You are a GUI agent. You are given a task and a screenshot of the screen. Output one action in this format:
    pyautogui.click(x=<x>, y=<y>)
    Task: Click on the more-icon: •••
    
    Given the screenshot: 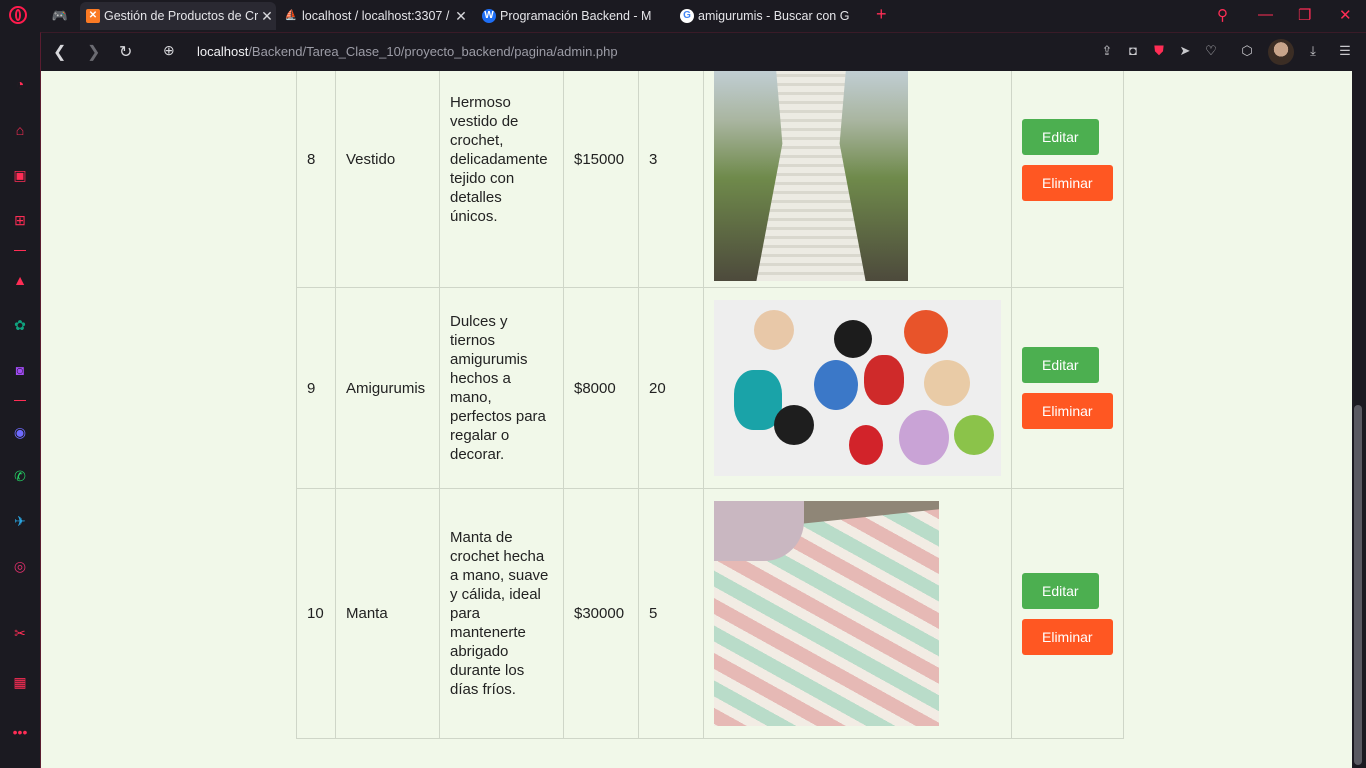 What is the action you would take?
    pyautogui.click(x=20, y=732)
    